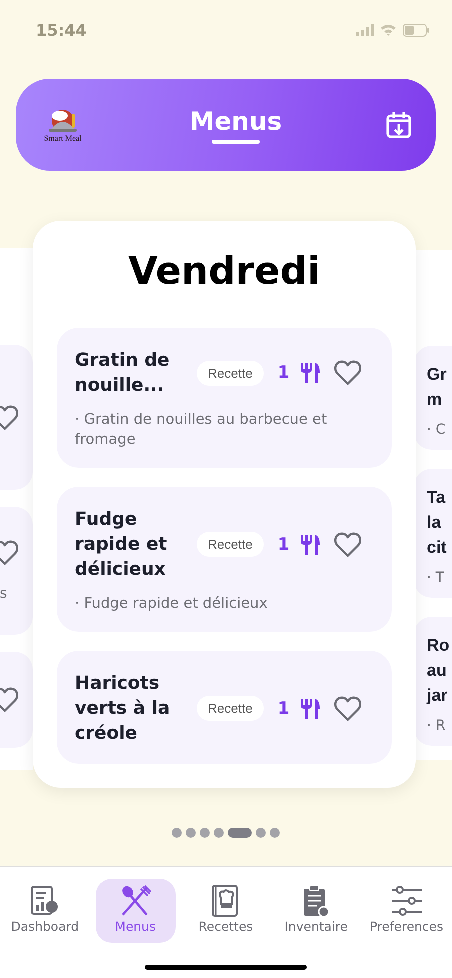 This screenshot has width=452, height=978. Describe the element at coordinates (407, 901) in the screenshot. I see `sliders-icon` at that location.